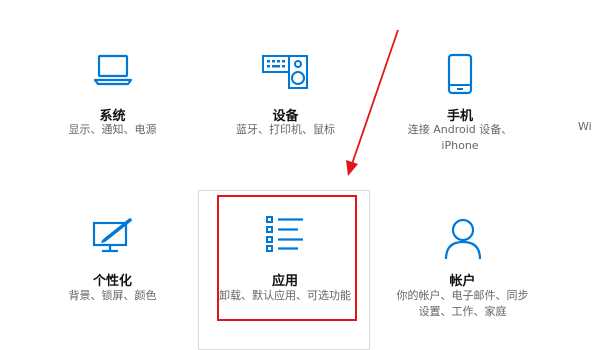 This screenshot has width=600, height=350. Describe the element at coordinates (372, 102) in the screenshot. I see `annotation-arrow` at that location.